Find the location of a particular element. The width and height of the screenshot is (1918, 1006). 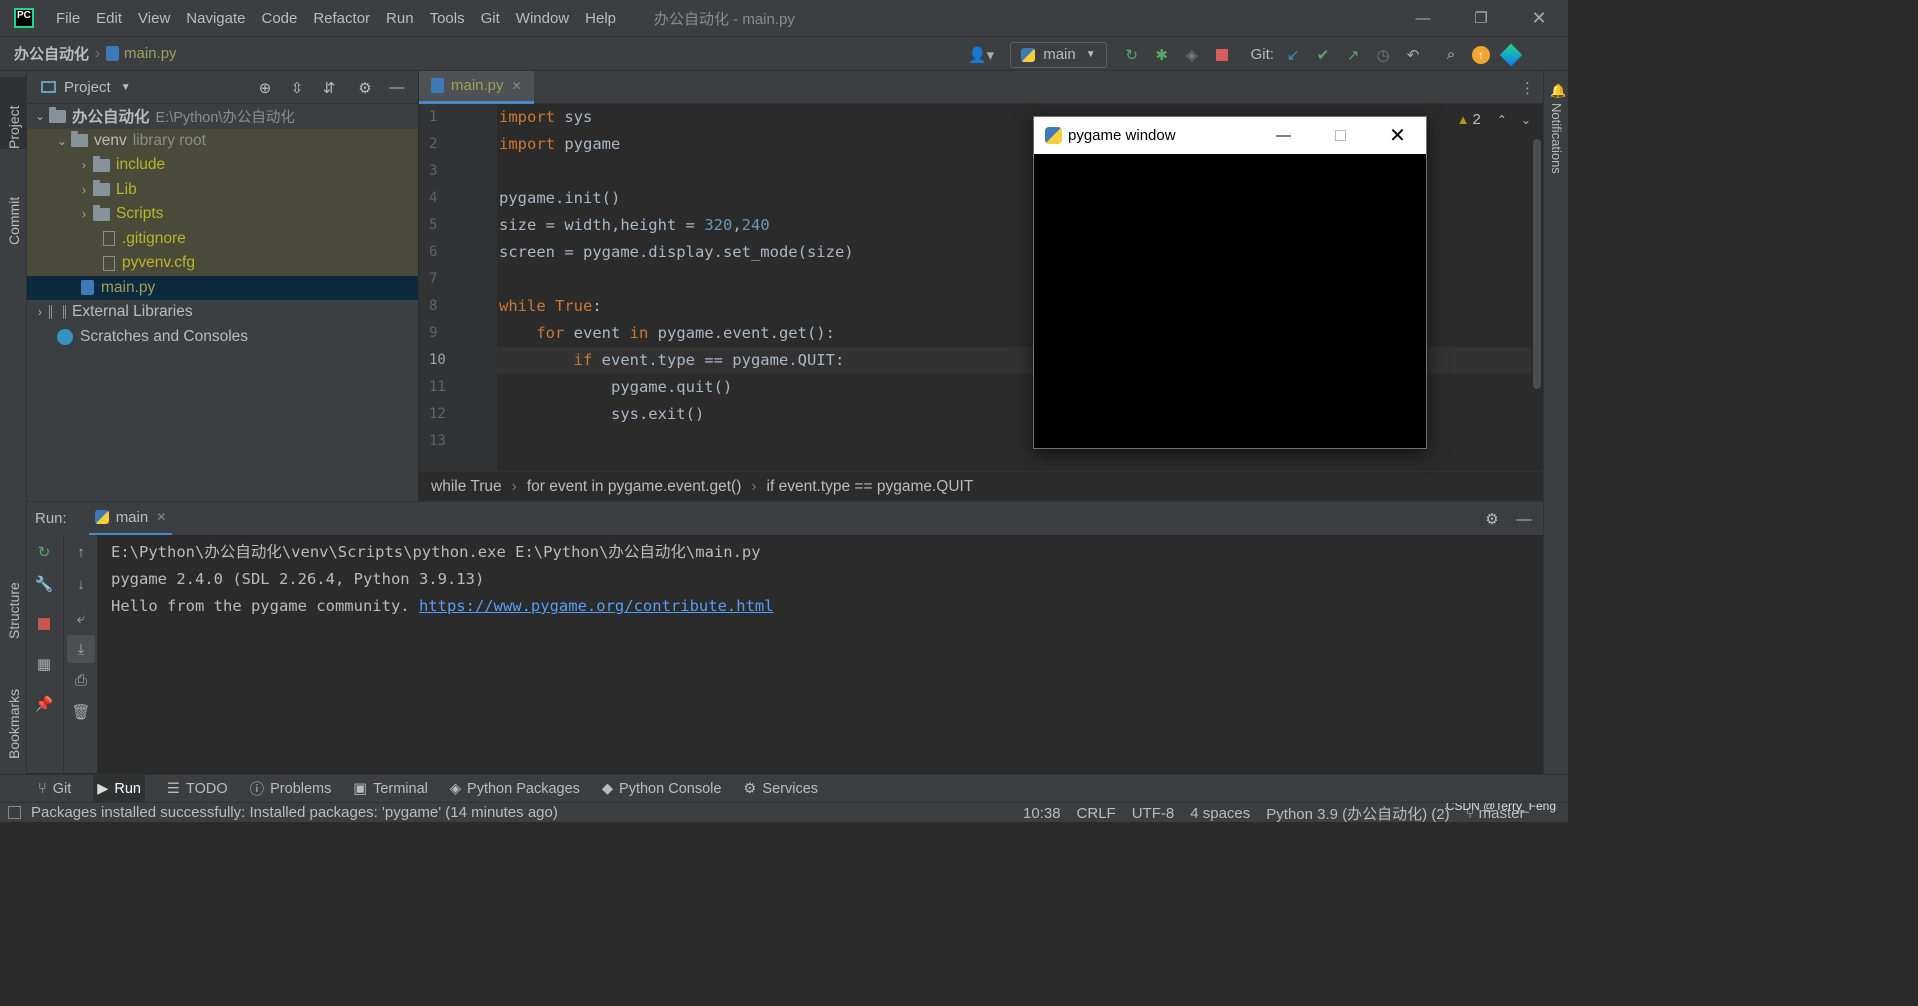

run-tab-main: main ✕ is located at coordinates (130, 519).